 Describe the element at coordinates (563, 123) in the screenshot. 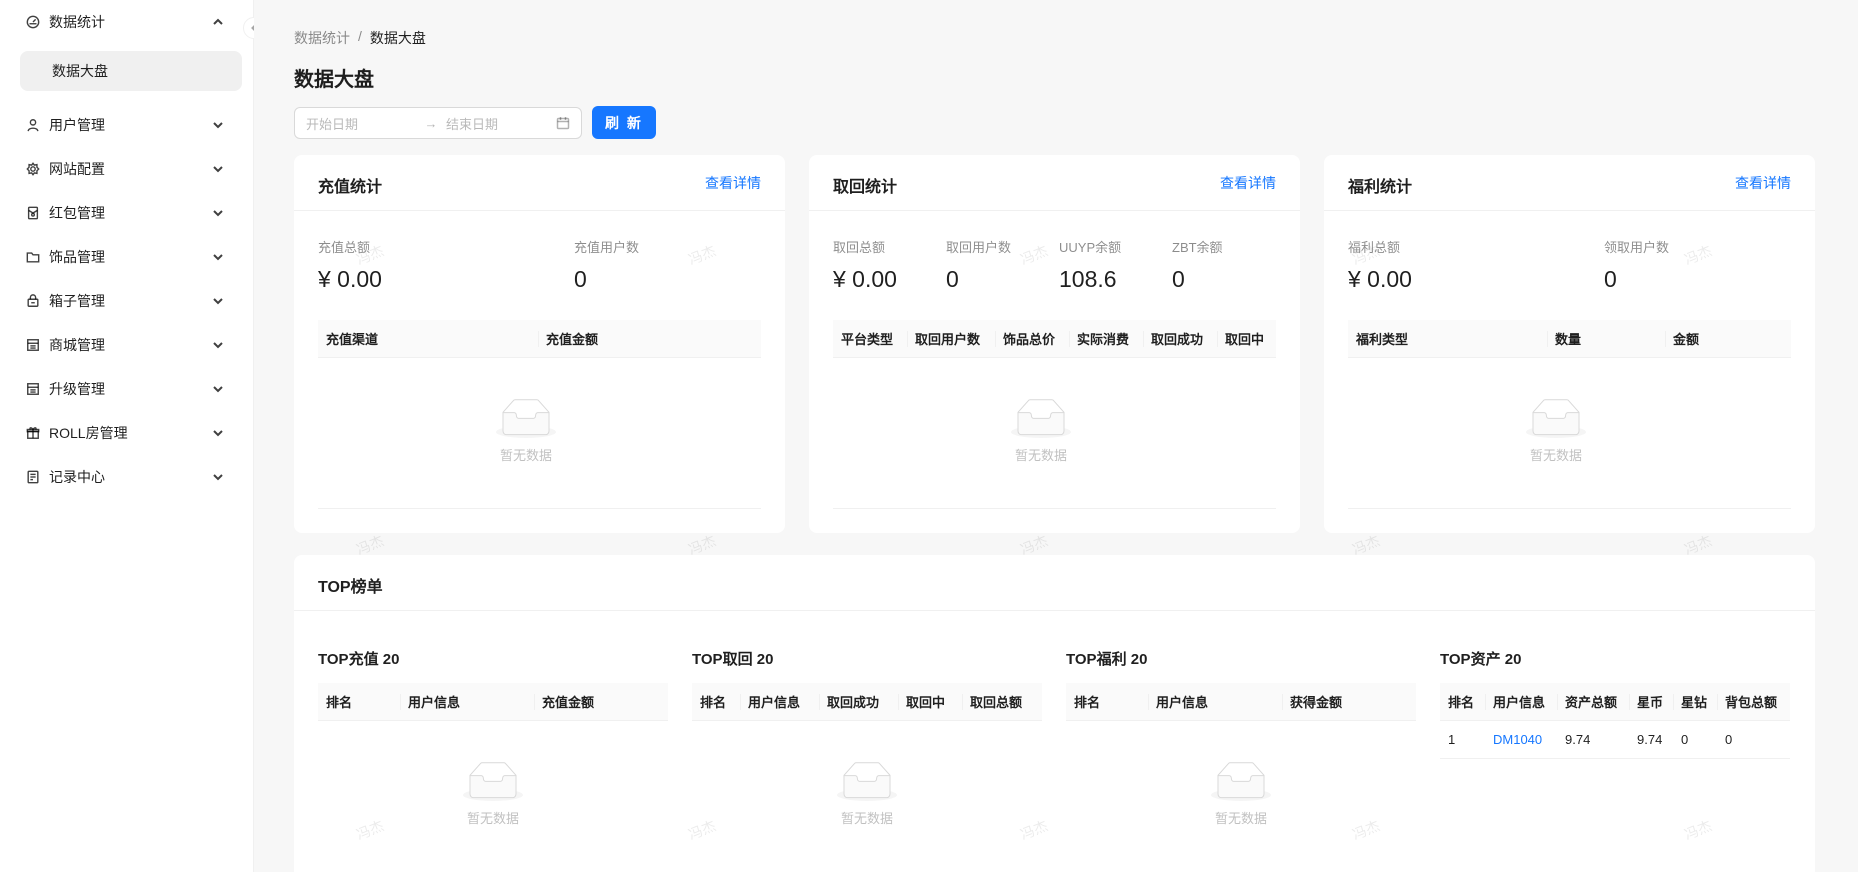

I see `calendar-icon` at that location.